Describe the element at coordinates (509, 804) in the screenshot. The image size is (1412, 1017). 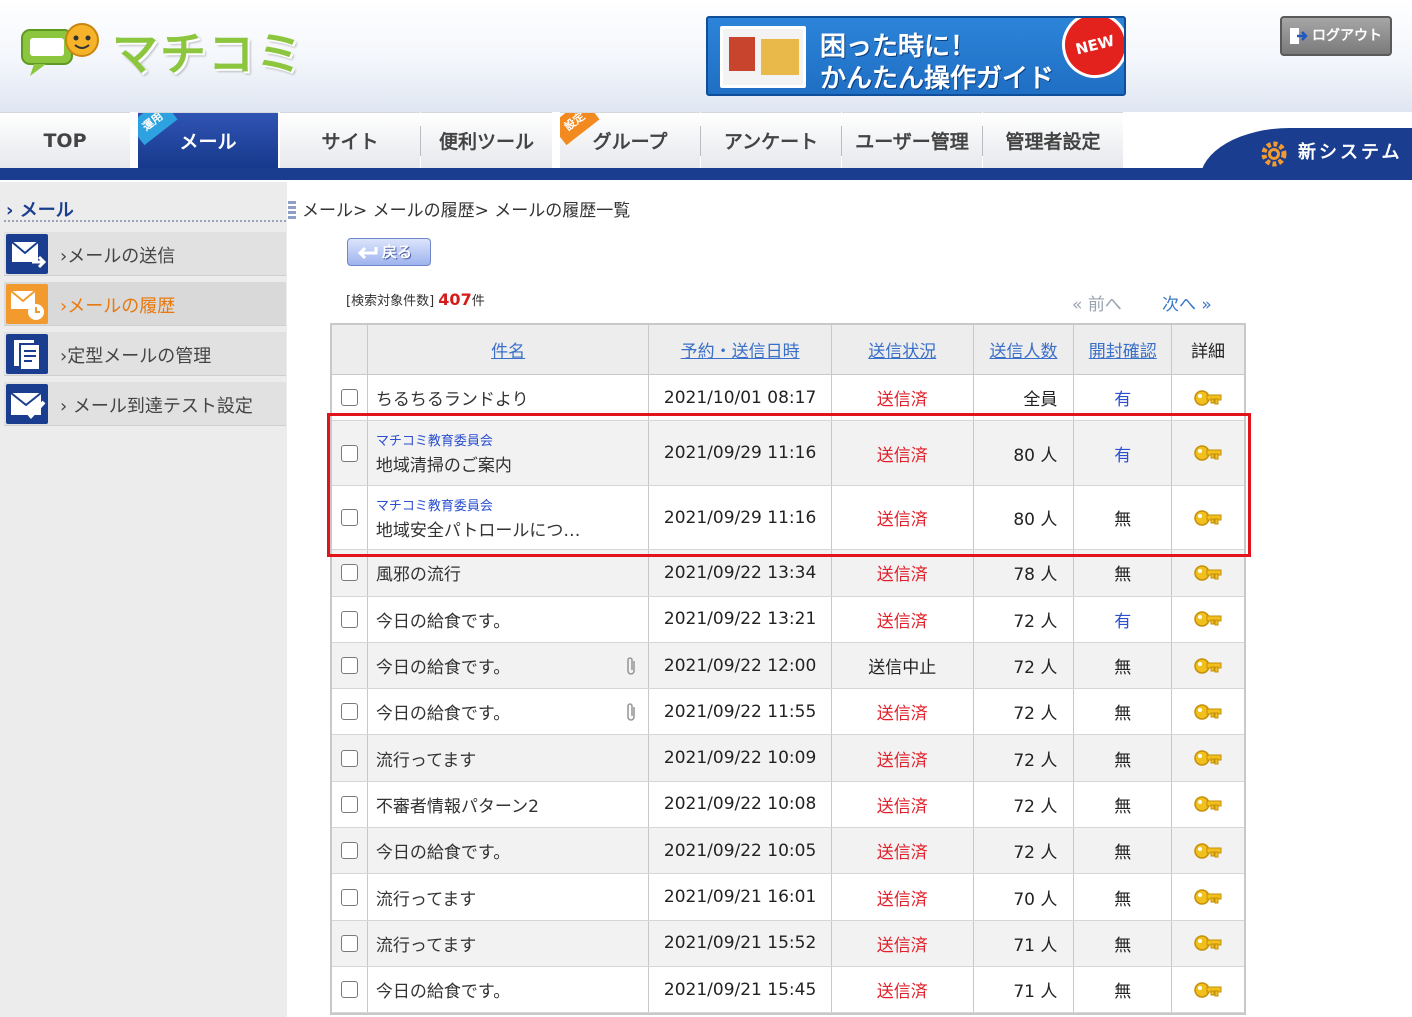
I see `row-subject-cell: 不審者情報パターン2` at that location.